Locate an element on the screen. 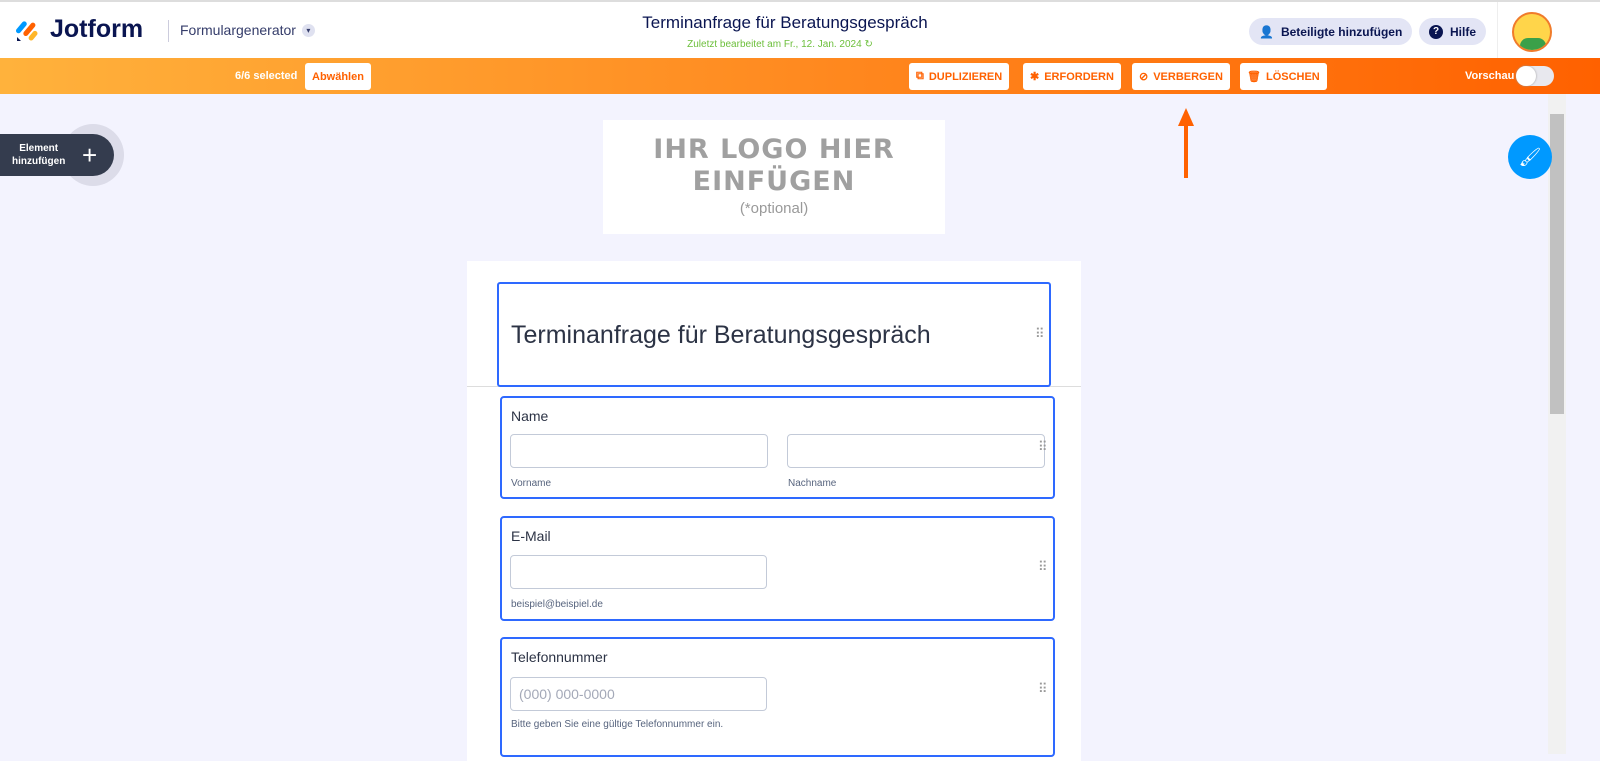 The height and width of the screenshot is (761, 1600). hide-button: ⊘ VERBERGEN is located at coordinates (1181, 76).